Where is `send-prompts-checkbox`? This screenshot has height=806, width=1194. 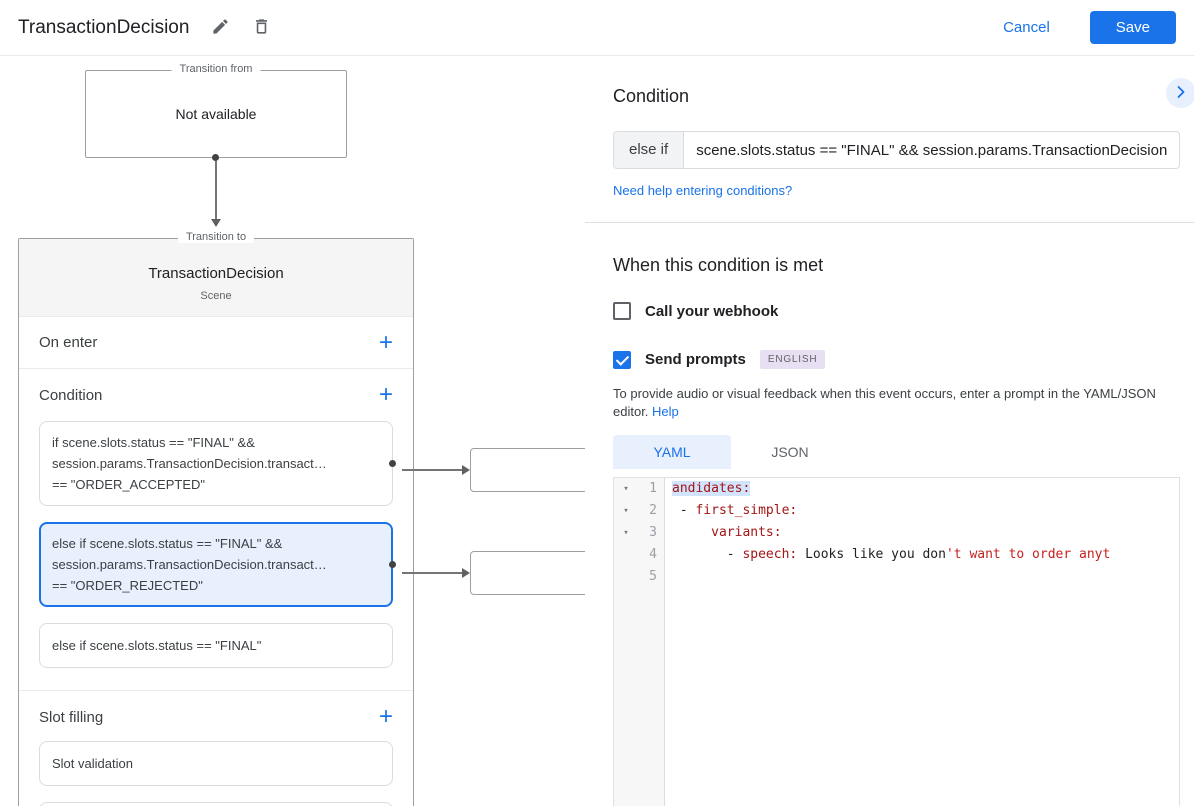 send-prompts-checkbox is located at coordinates (622, 359).